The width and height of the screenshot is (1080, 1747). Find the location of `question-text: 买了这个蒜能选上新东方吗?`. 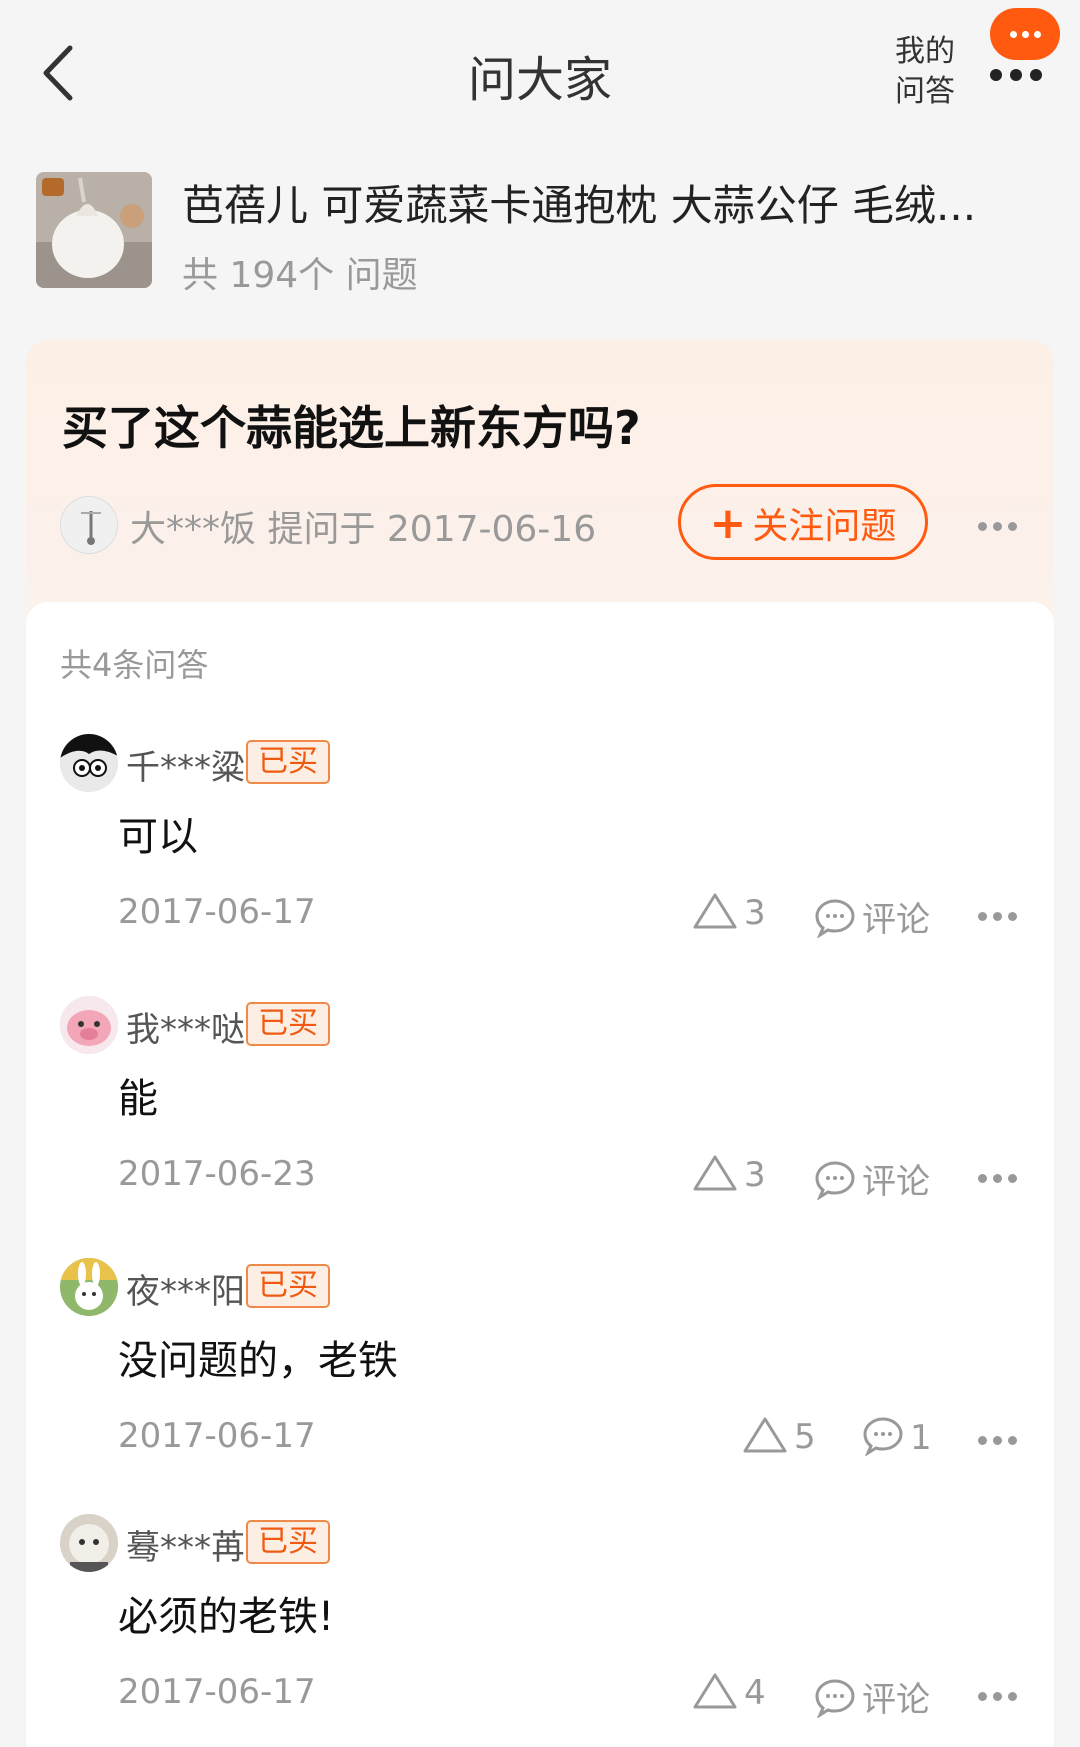

question-text: 买了这个蒜能选上新东方吗? is located at coordinates (351, 428).